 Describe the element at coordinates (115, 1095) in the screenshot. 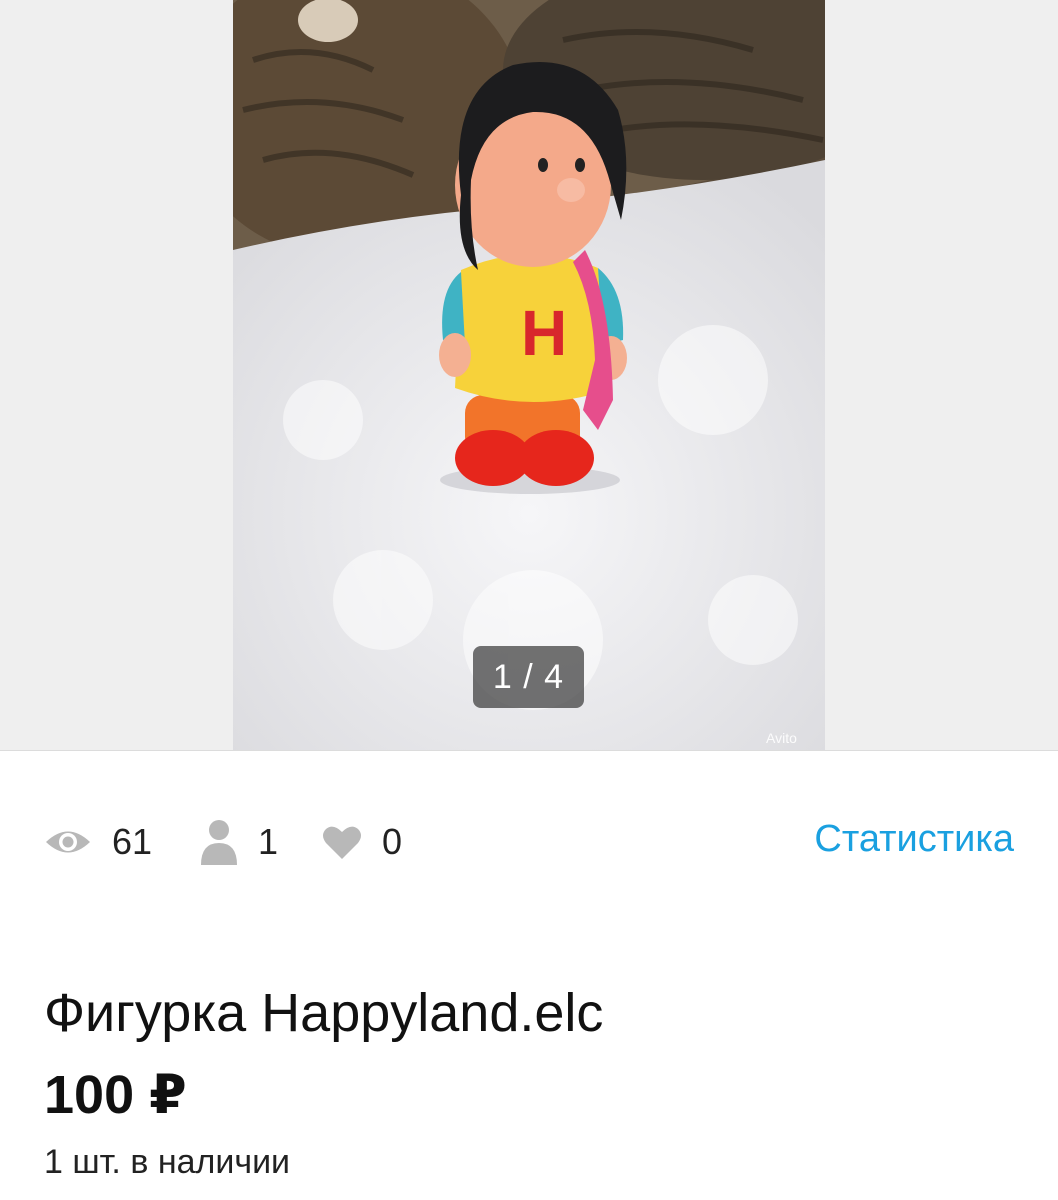

I see `listing-price: 100 ₽` at that location.